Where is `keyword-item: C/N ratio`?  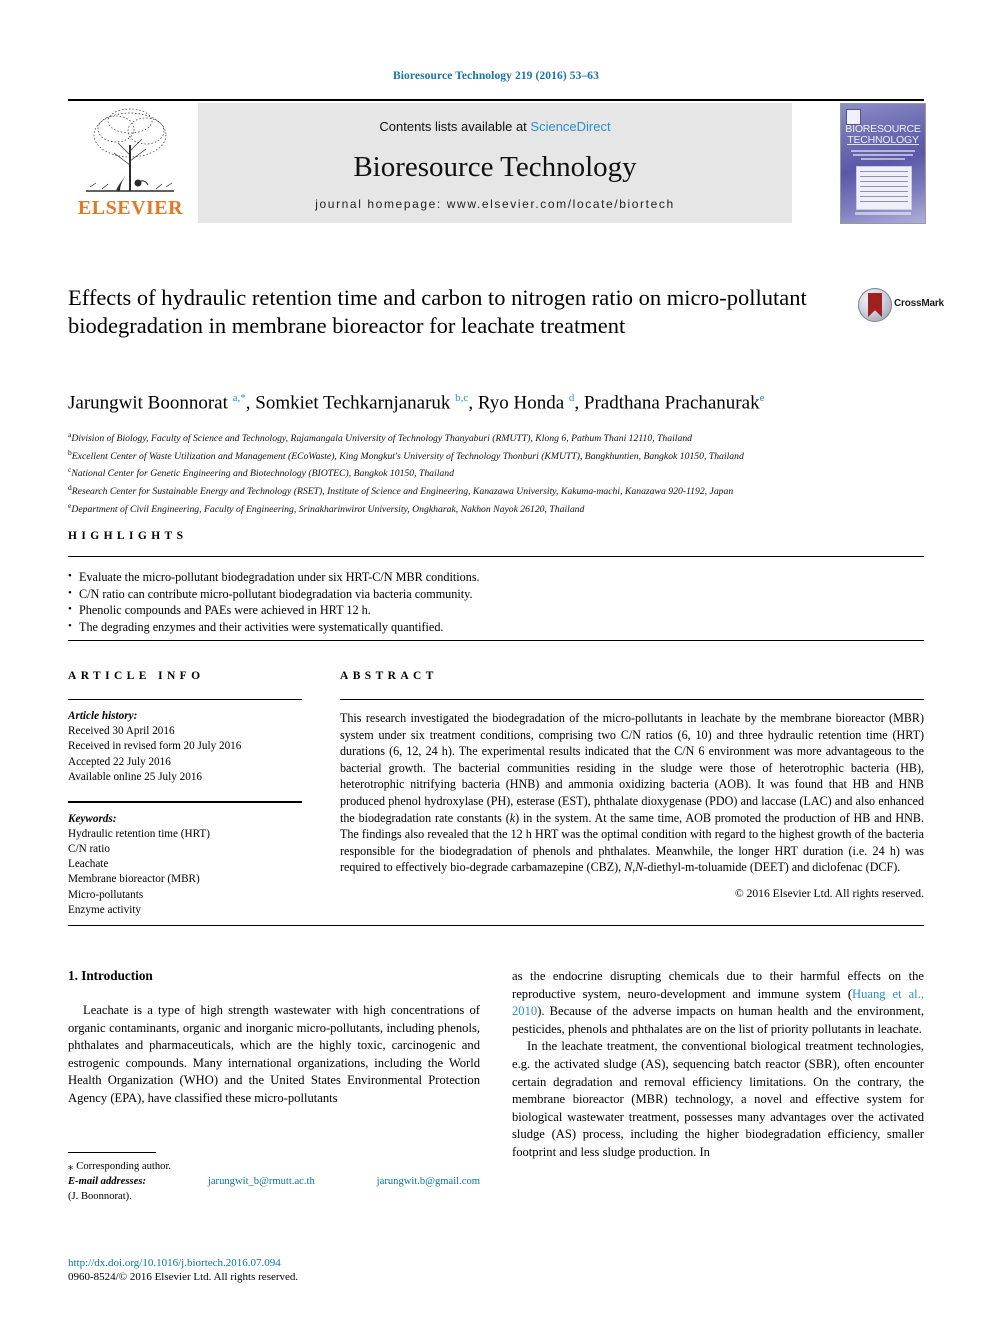 keyword-item: C/N ratio is located at coordinates (89, 849).